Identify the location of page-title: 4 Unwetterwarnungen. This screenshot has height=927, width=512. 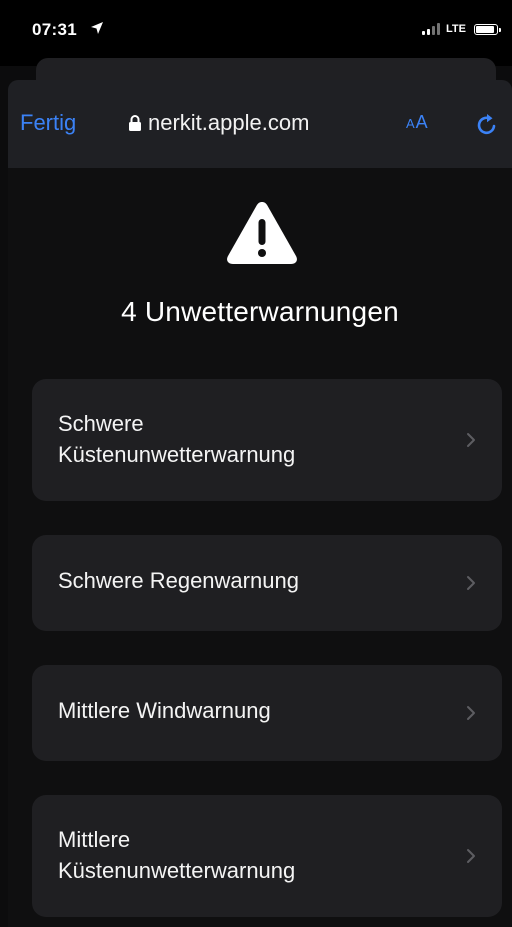
(260, 311).